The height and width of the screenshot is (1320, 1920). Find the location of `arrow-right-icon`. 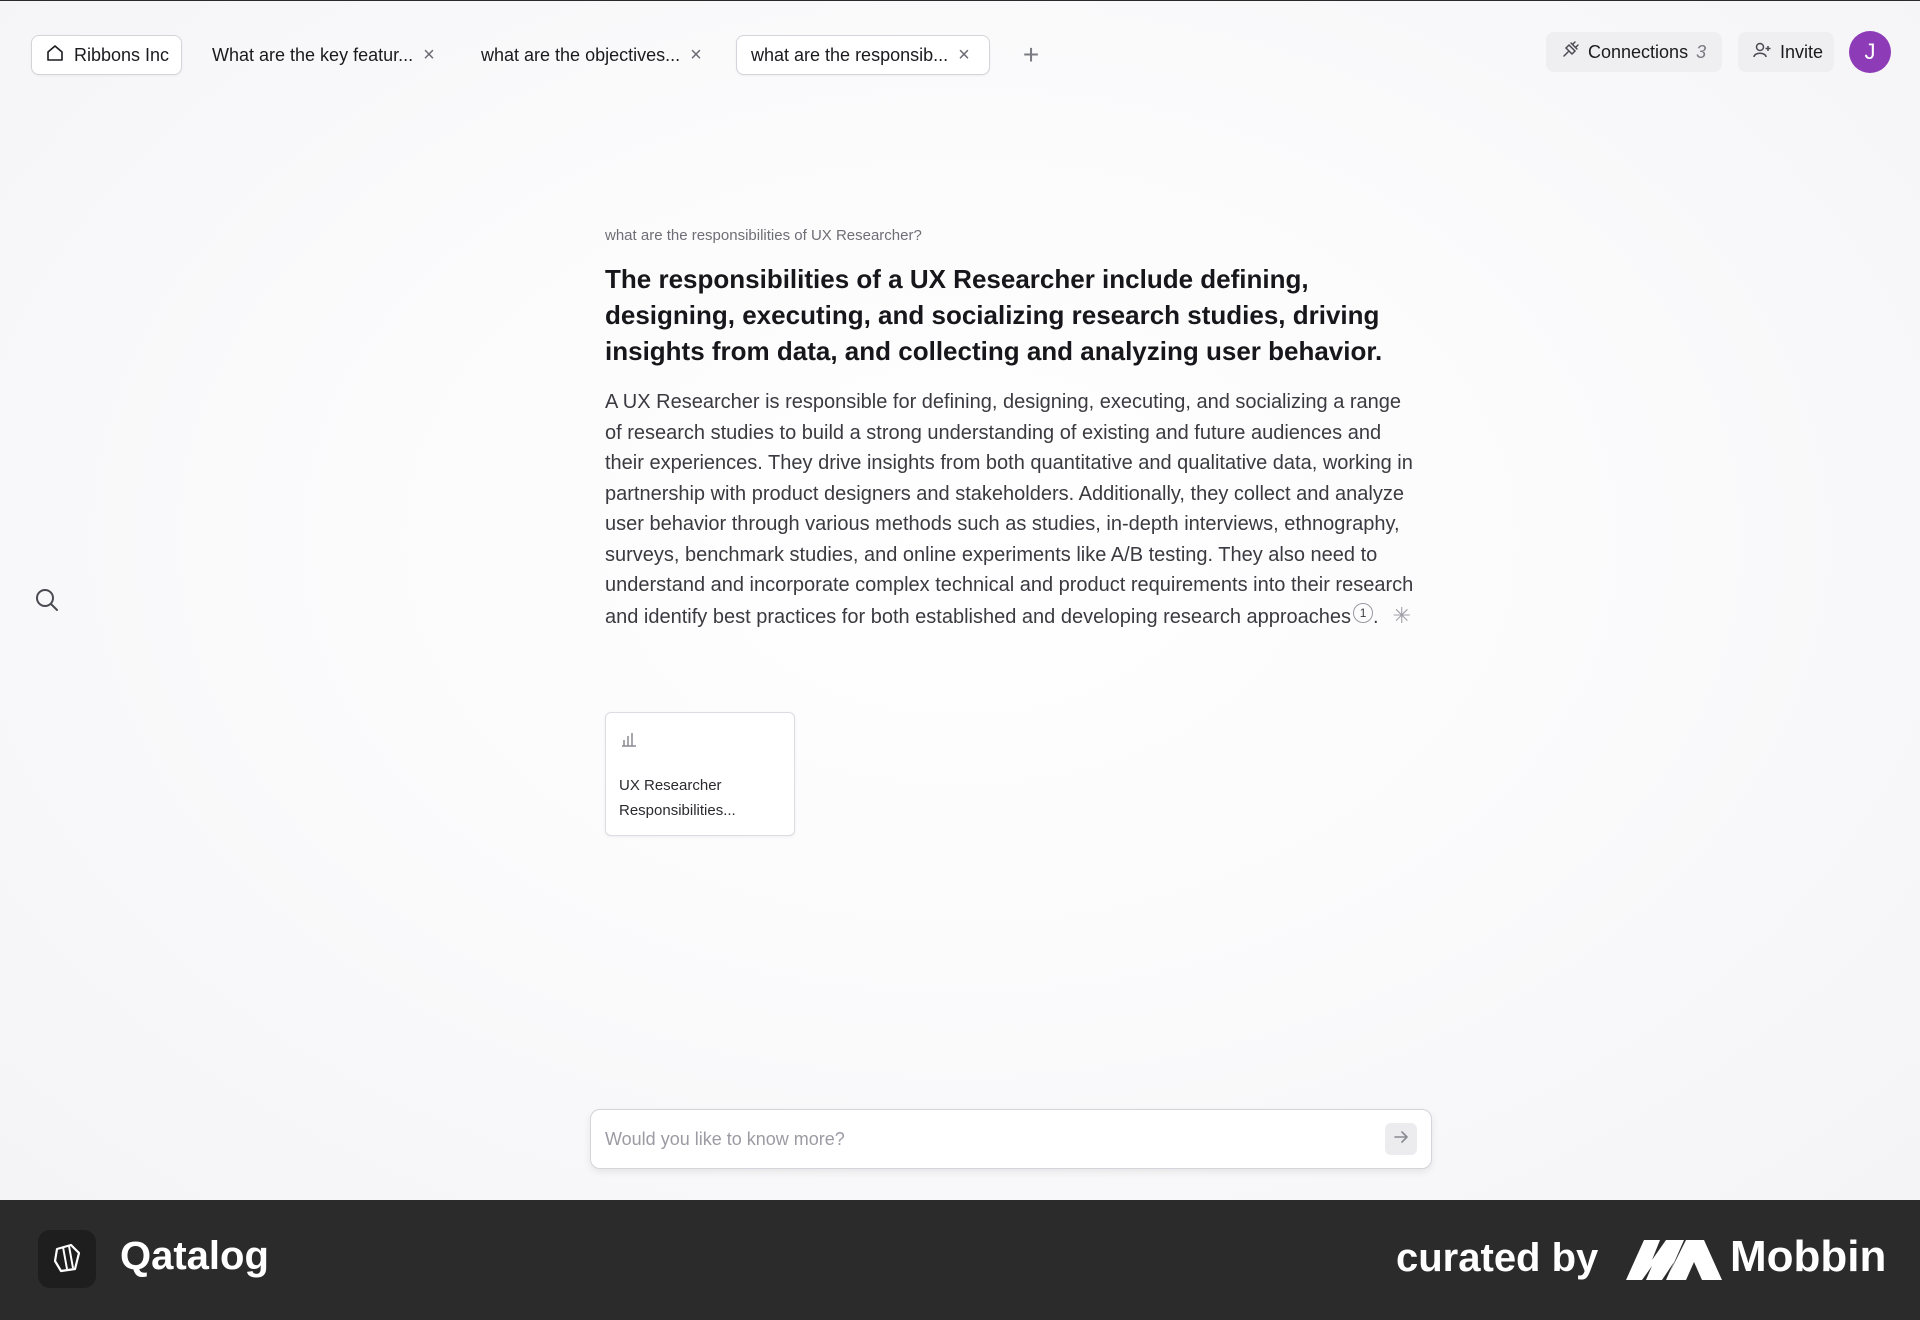

arrow-right-icon is located at coordinates (1401, 1139).